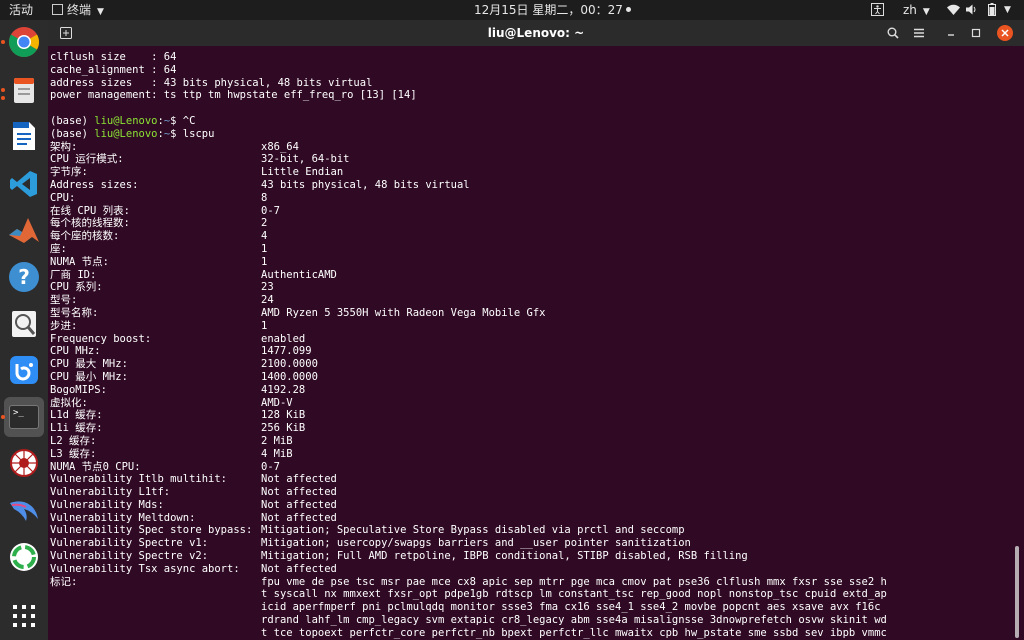  I want to click on lscpu-row: L2 缓存: 2 MiB, so click(527, 441).